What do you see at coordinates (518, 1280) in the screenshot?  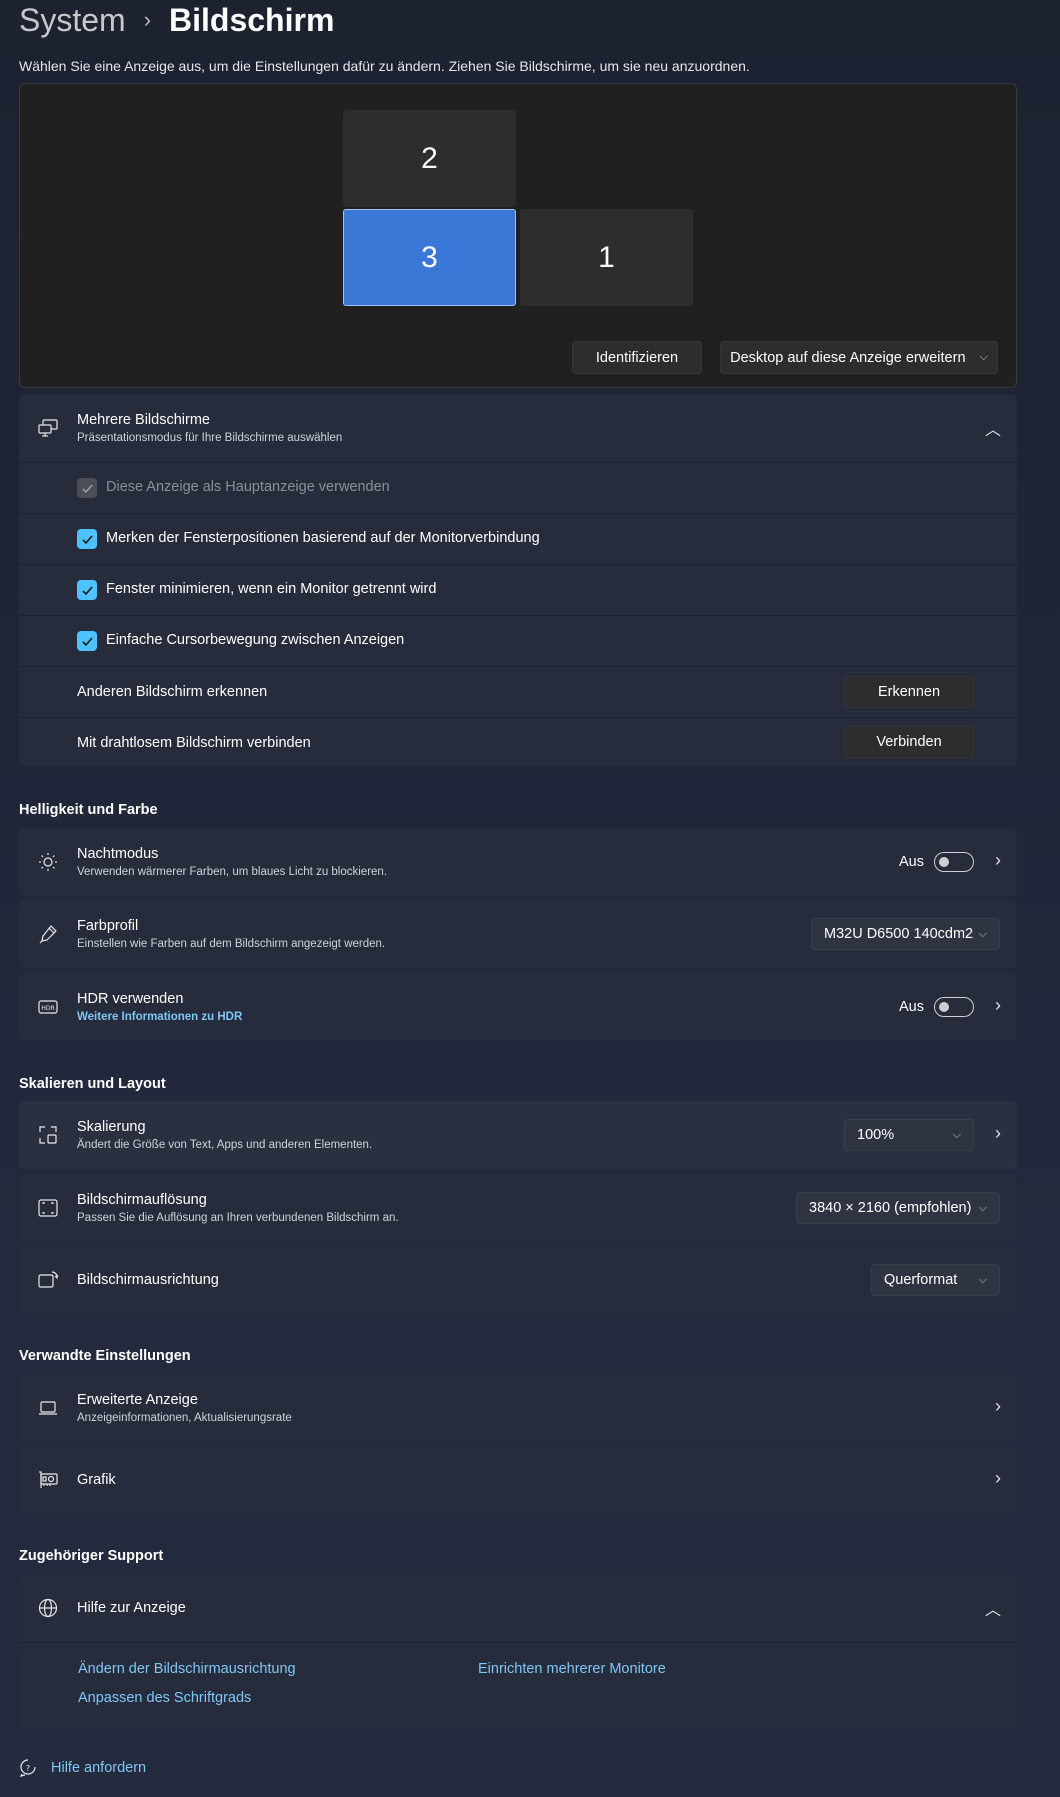 I see `orientation-card: Bildschirmausrichtung Querformat ⌵` at bounding box center [518, 1280].